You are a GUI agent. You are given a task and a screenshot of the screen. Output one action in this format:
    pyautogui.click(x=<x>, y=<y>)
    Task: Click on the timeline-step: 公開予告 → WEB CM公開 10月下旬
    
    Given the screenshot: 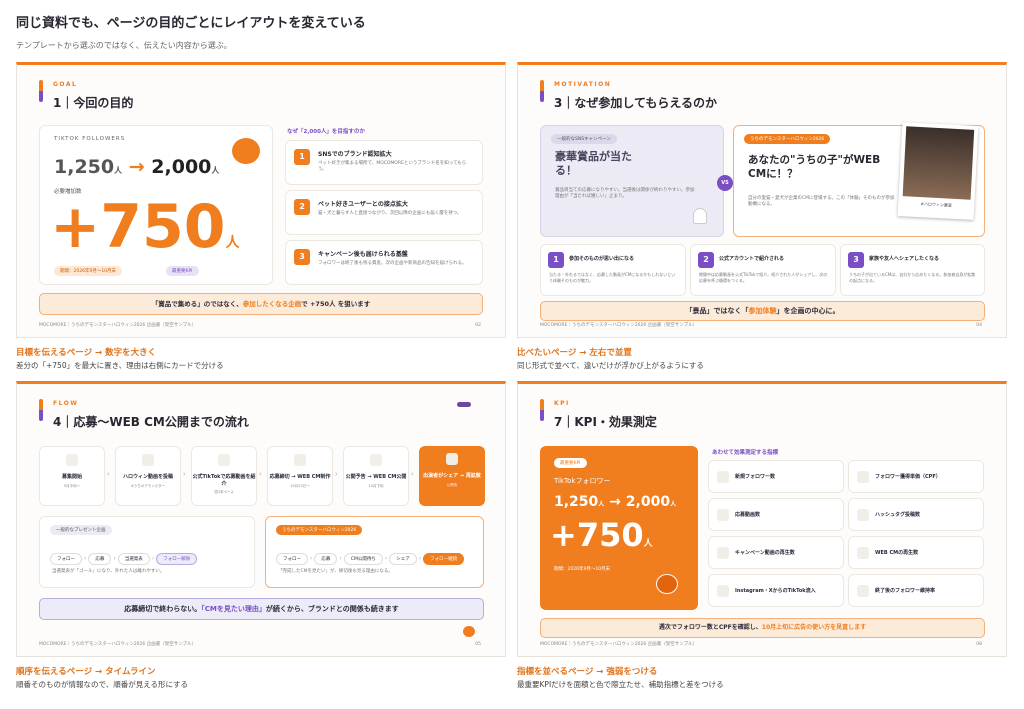 What is the action you would take?
    pyautogui.click(x=376, y=476)
    